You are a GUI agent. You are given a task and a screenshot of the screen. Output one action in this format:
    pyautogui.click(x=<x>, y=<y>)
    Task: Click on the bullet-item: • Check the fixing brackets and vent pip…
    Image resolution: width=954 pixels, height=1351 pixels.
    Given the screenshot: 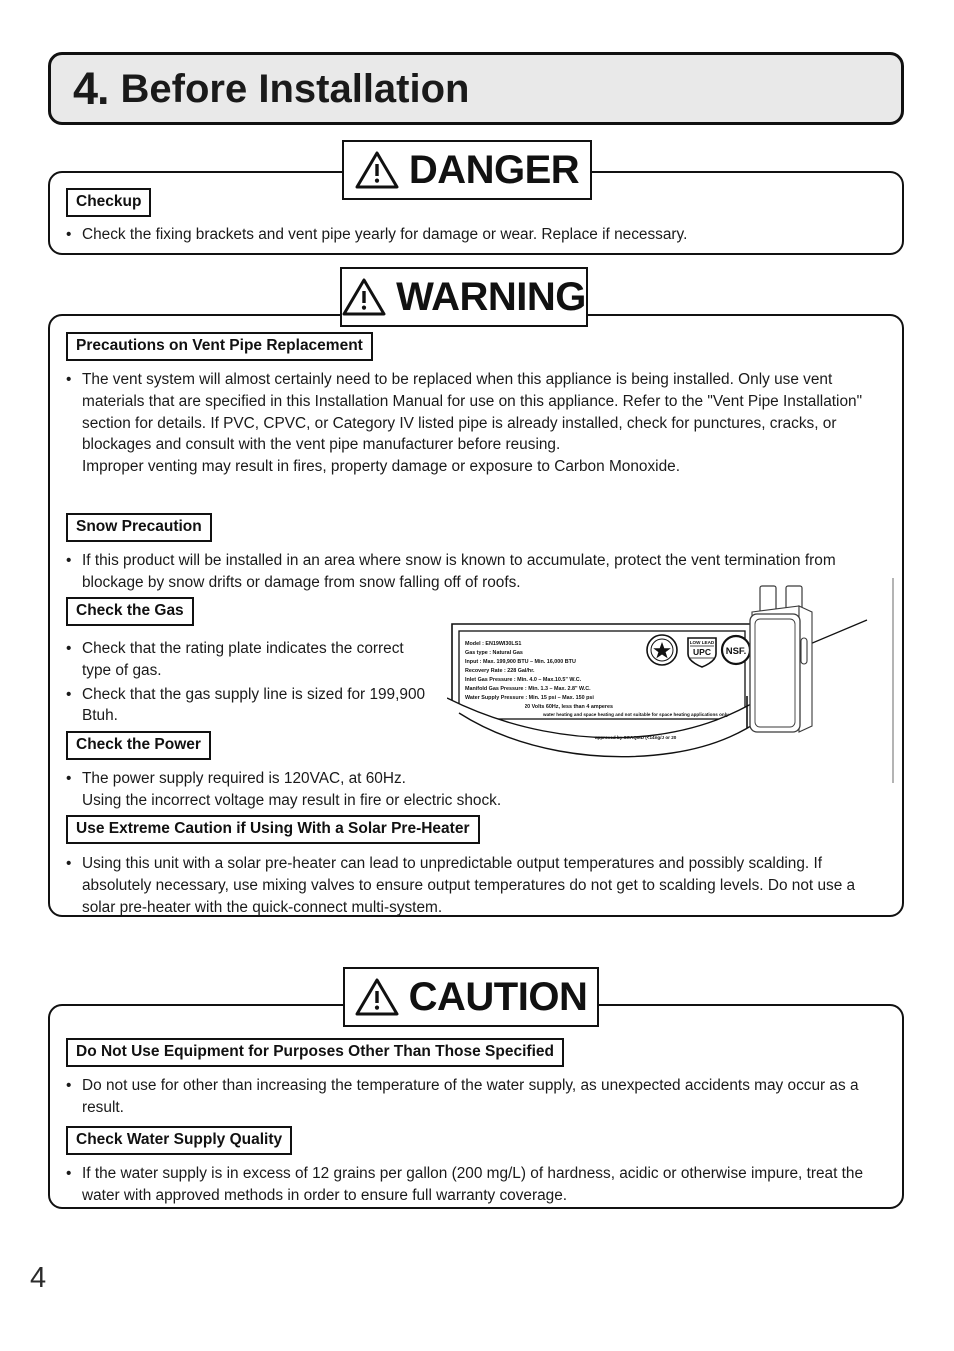 What is the action you would take?
    pyautogui.click(x=477, y=235)
    